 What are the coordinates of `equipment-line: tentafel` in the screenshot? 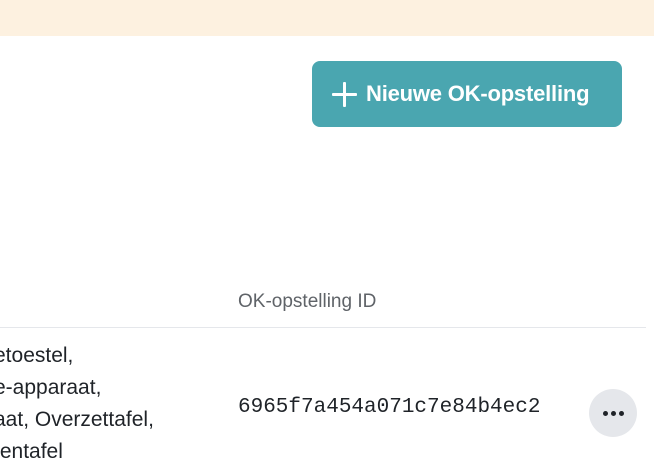 It's located at (31, 451).